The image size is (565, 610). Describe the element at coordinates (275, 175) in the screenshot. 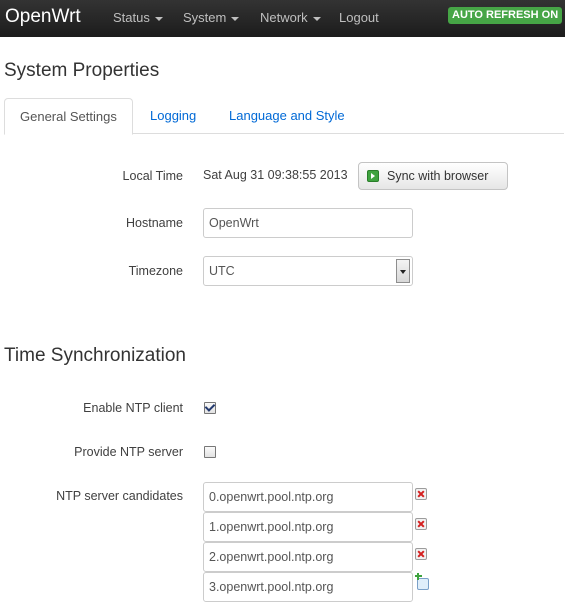

I see `local-time-value: Sat Aug 31 09:38:55 2013` at that location.